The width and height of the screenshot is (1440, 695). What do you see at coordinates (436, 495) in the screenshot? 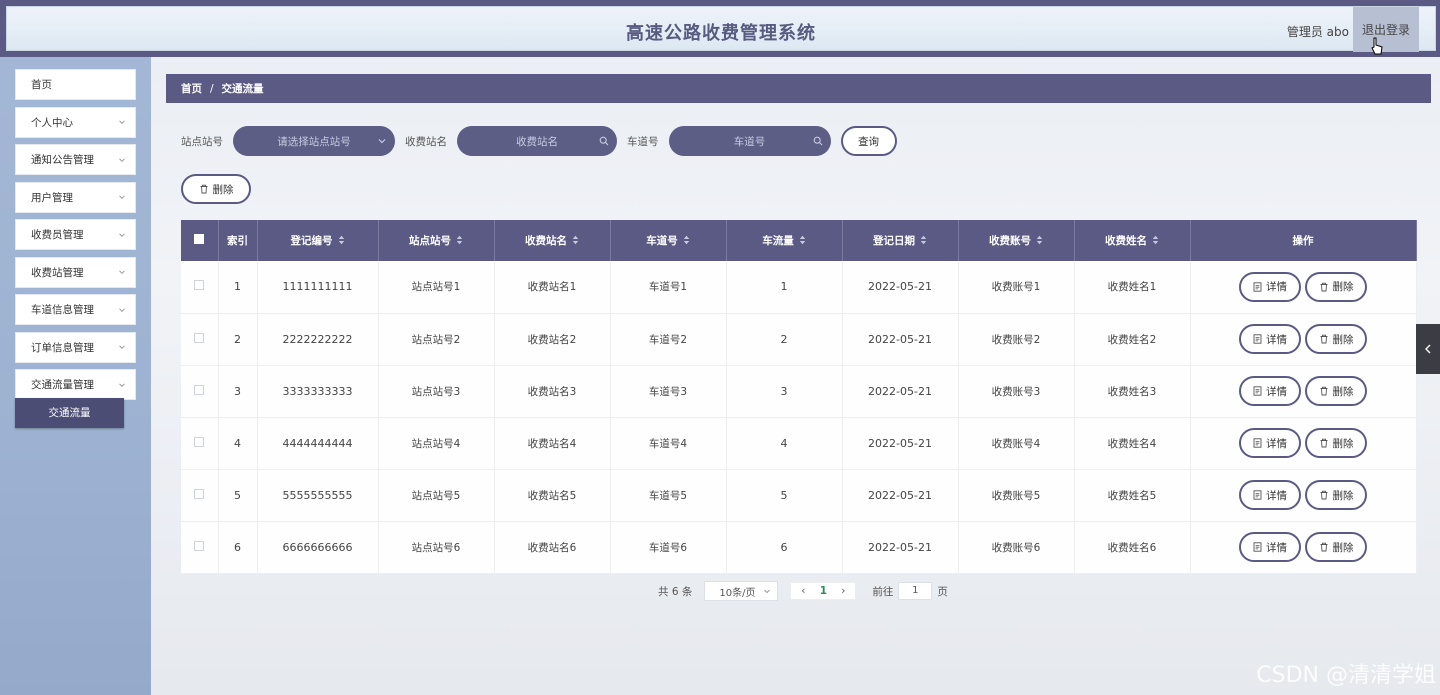
I see `cell-station: 站点站号5` at bounding box center [436, 495].